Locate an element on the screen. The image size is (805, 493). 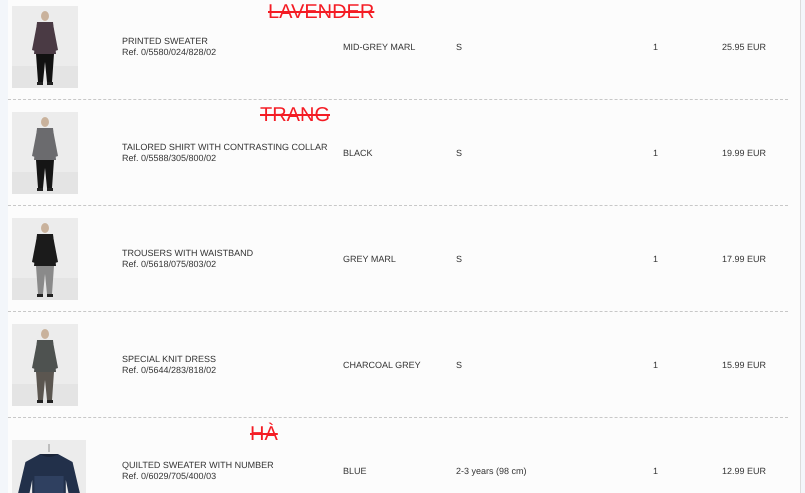
product-colour: MID-GREY MARL is located at coordinates (379, 47).